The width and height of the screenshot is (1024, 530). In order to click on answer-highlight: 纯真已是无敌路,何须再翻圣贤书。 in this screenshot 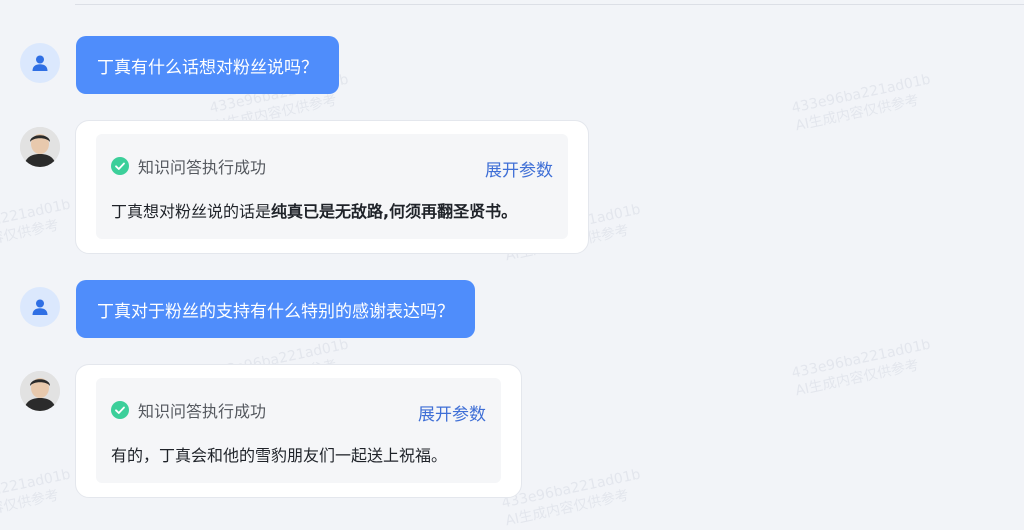, I will do `click(394, 211)`.